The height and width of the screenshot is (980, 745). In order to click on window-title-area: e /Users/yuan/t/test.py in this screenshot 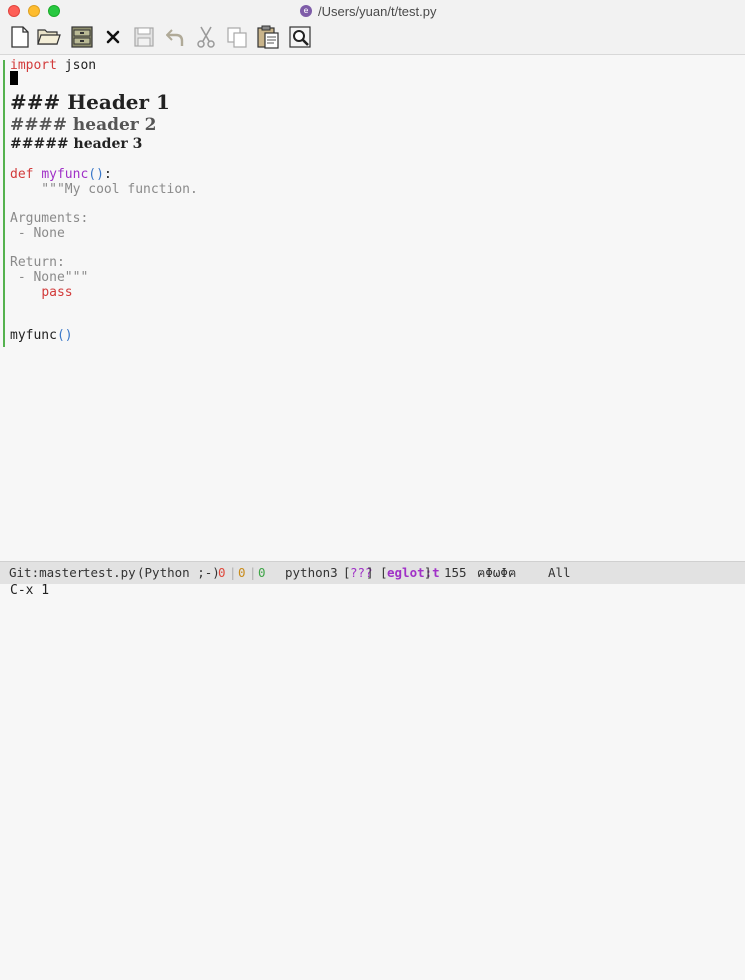, I will do `click(368, 11)`.